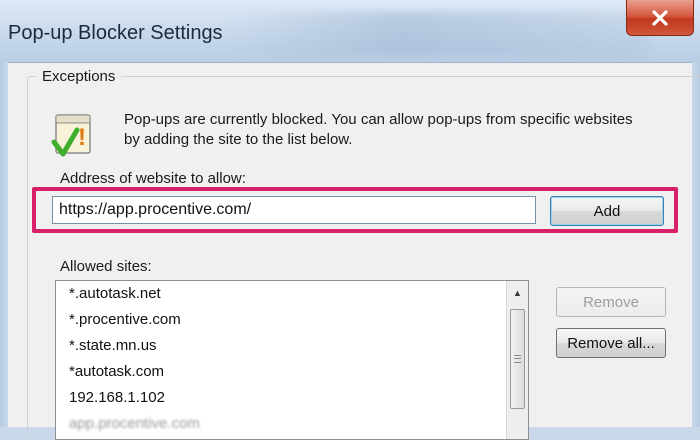 The height and width of the screenshot is (440, 700). Describe the element at coordinates (440, 34) in the screenshot. I see `background-tabs-ghost` at that location.